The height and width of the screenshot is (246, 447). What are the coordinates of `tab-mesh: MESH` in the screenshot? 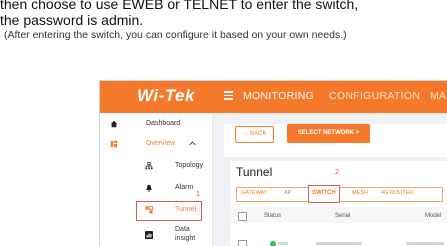 It's located at (360, 193).